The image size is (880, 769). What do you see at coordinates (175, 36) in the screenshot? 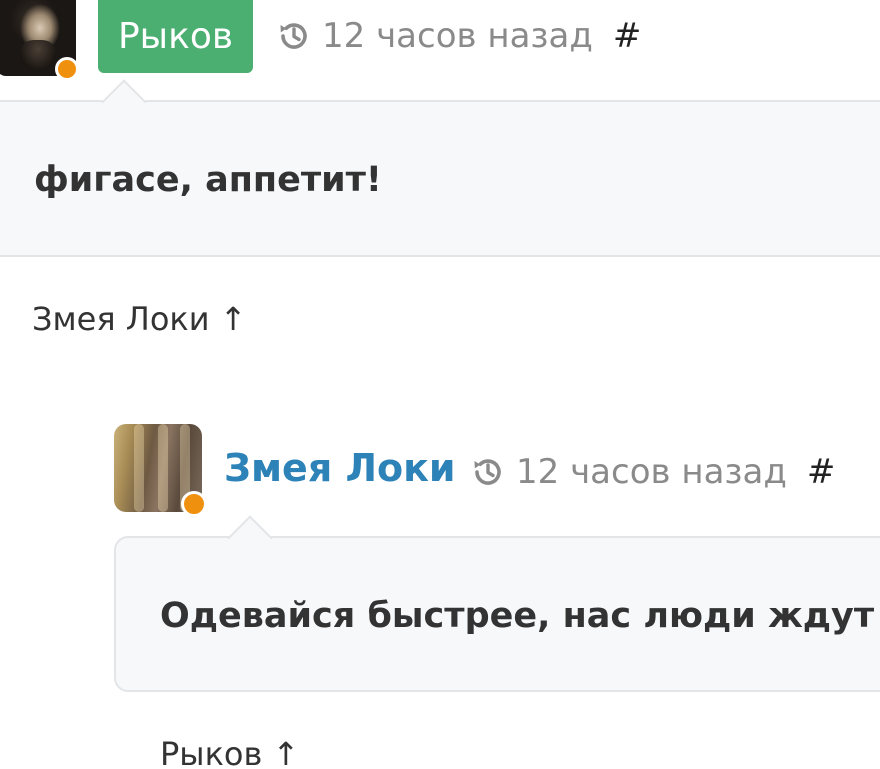
I see `comment-author-badge: Рыков` at bounding box center [175, 36].